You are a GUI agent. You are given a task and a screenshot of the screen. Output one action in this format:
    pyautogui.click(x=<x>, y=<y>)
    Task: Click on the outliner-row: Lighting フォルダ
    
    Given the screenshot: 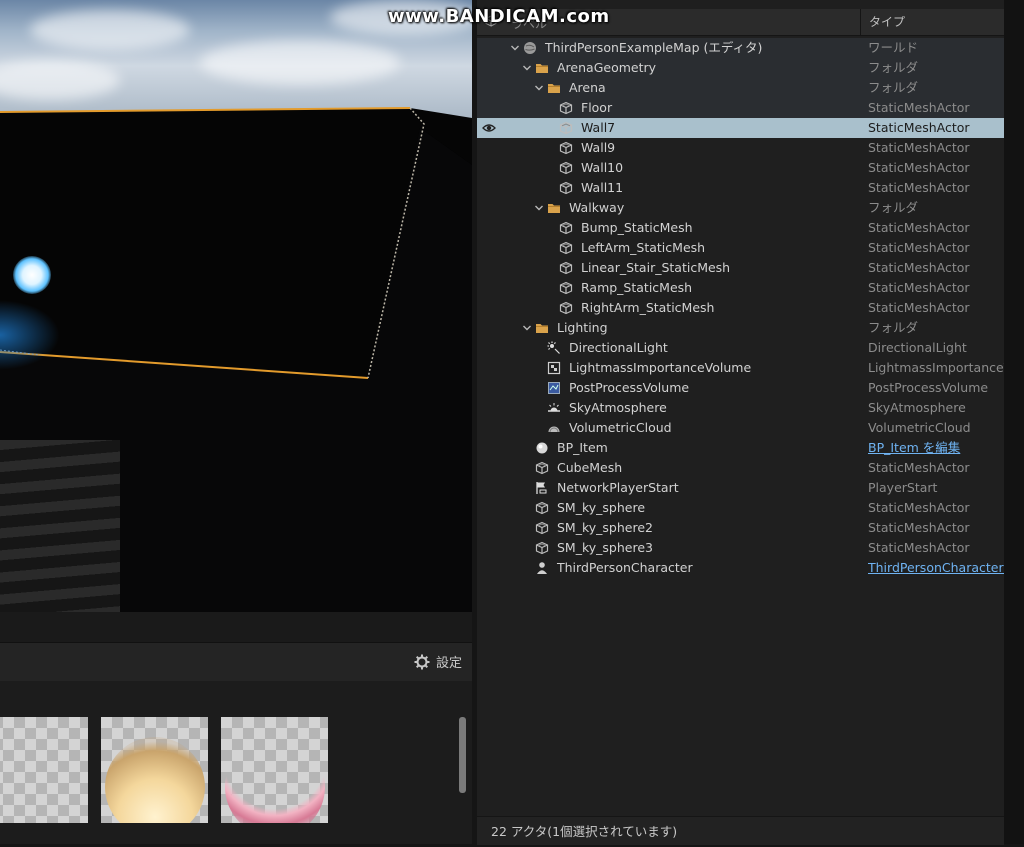 What is the action you would take?
    pyautogui.click(x=740, y=328)
    